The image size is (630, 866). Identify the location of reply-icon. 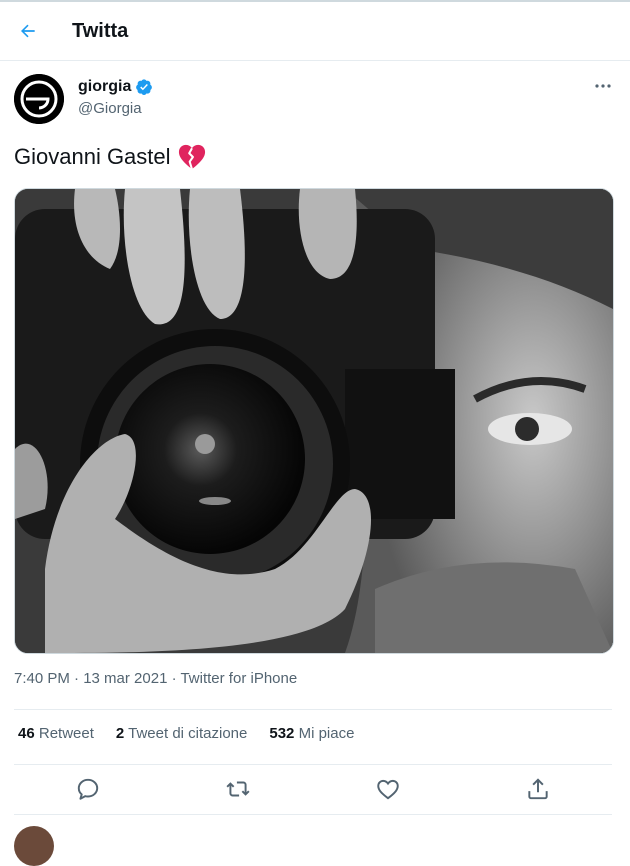
(88, 789).